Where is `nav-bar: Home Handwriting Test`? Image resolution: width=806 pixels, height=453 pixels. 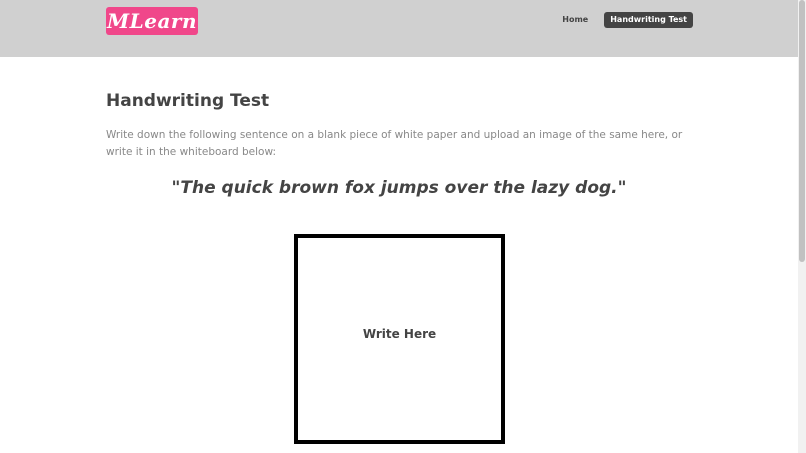
nav-bar: Home Handwriting Test is located at coordinates (624, 20).